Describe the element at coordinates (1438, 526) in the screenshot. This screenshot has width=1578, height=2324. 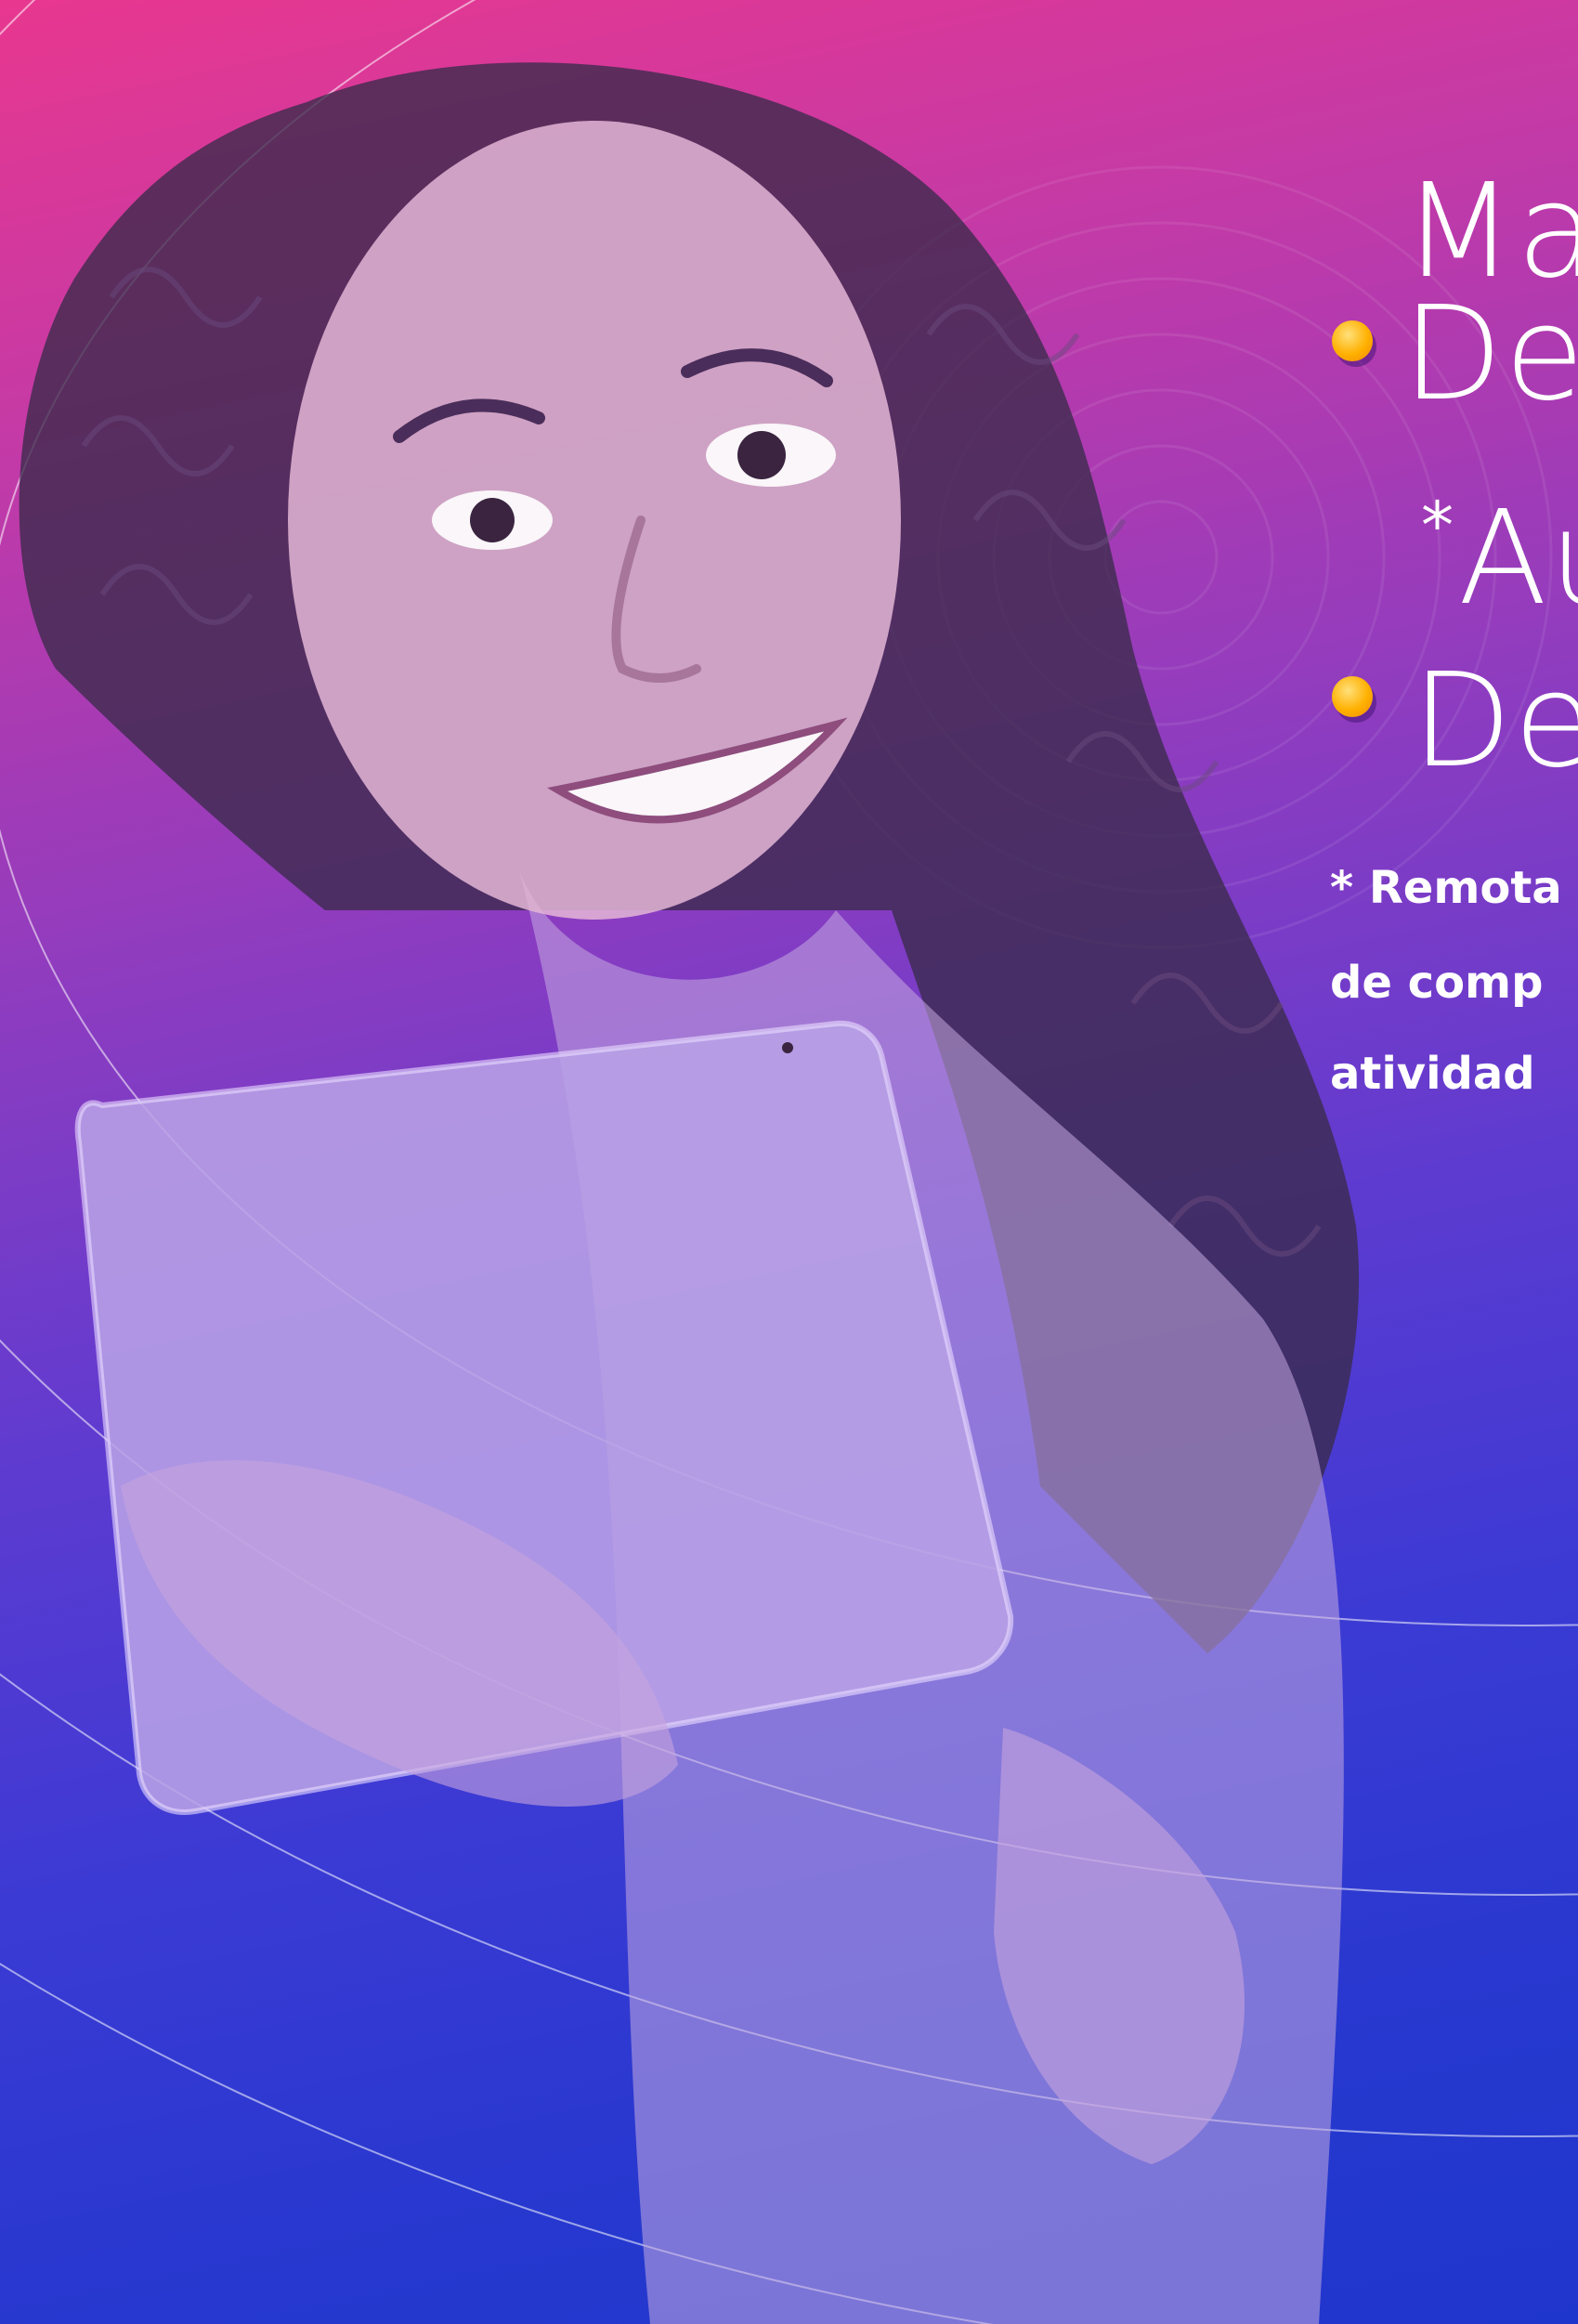
I see `headline-asterisk: *` at that location.